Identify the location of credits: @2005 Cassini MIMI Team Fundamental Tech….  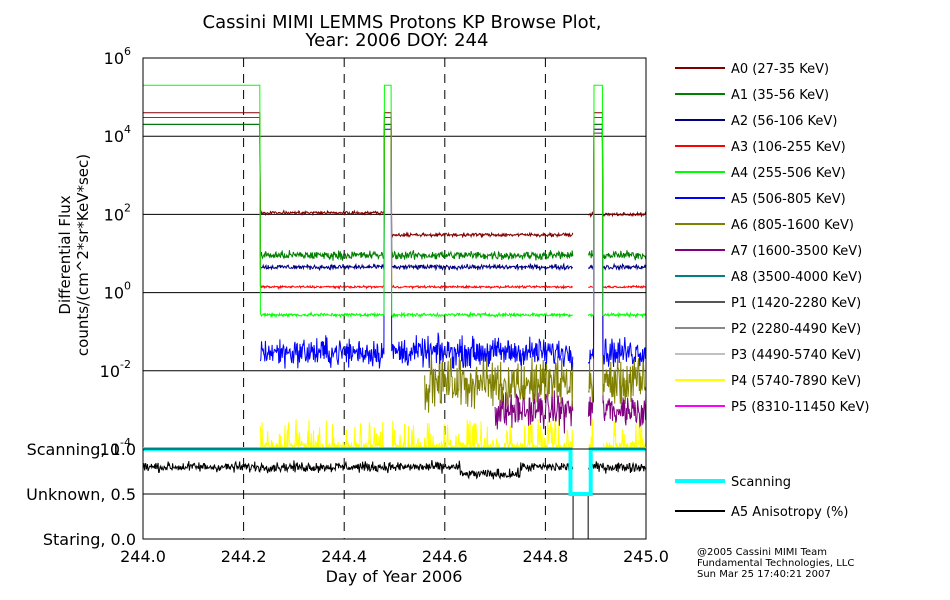
(775, 563).